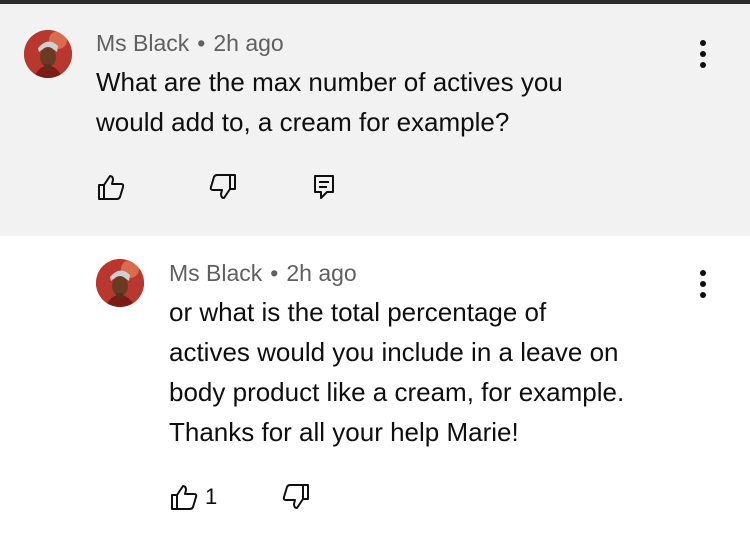 This screenshot has height=549, width=750. I want to click on comment-reply-icon, so click(324, 187).